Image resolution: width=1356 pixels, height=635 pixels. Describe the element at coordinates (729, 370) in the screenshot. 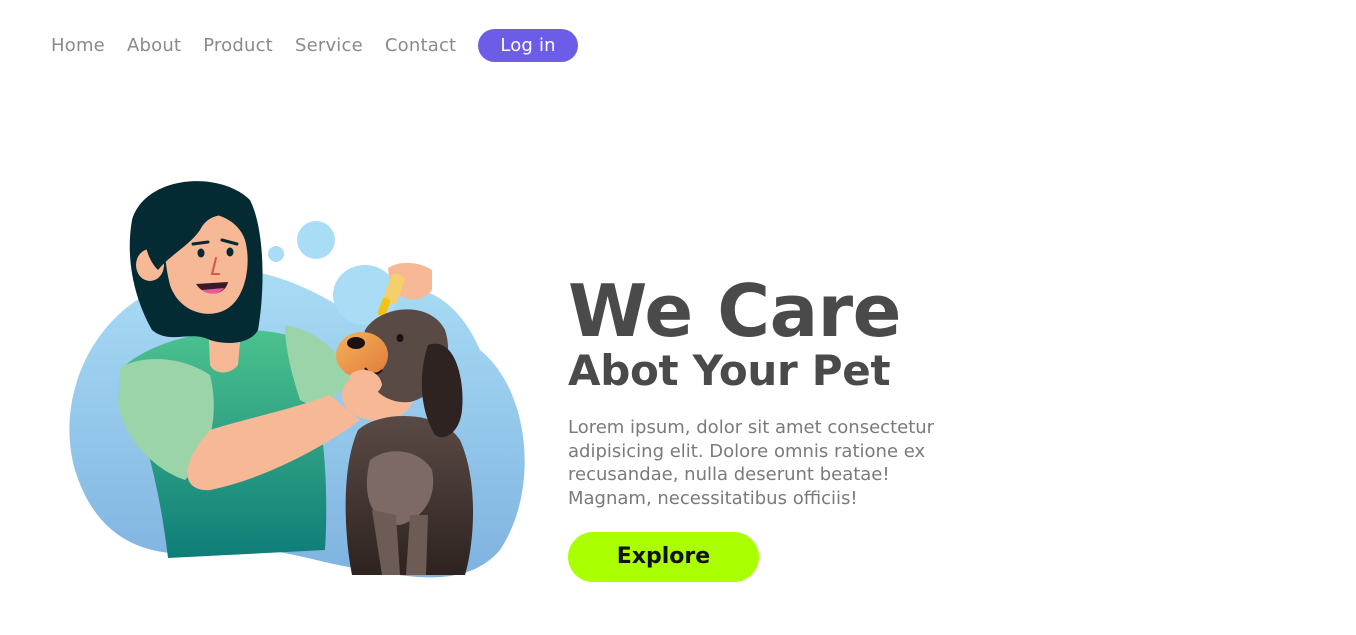

I see `hero-subtitle: Abot Your Pet` at that location.